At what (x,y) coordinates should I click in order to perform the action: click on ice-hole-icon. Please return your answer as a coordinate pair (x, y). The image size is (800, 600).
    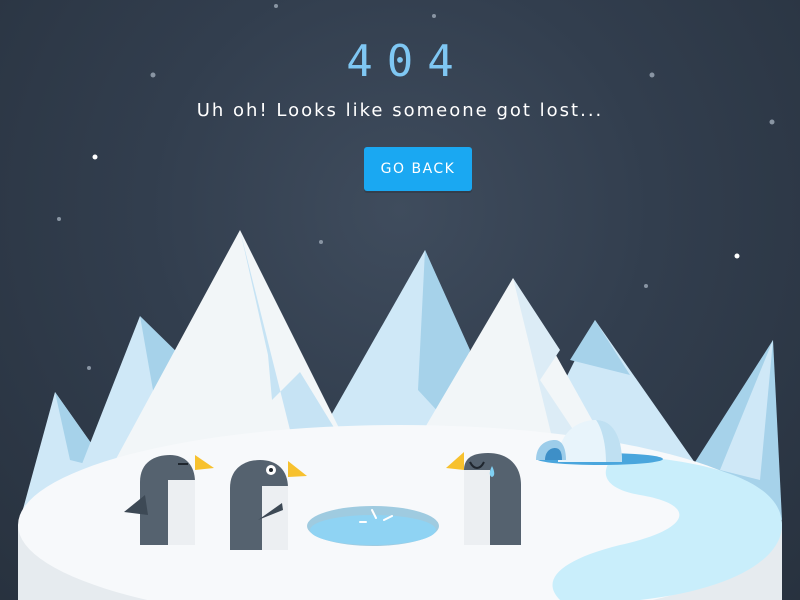
    Looking at the image, I should click on (373, 526).